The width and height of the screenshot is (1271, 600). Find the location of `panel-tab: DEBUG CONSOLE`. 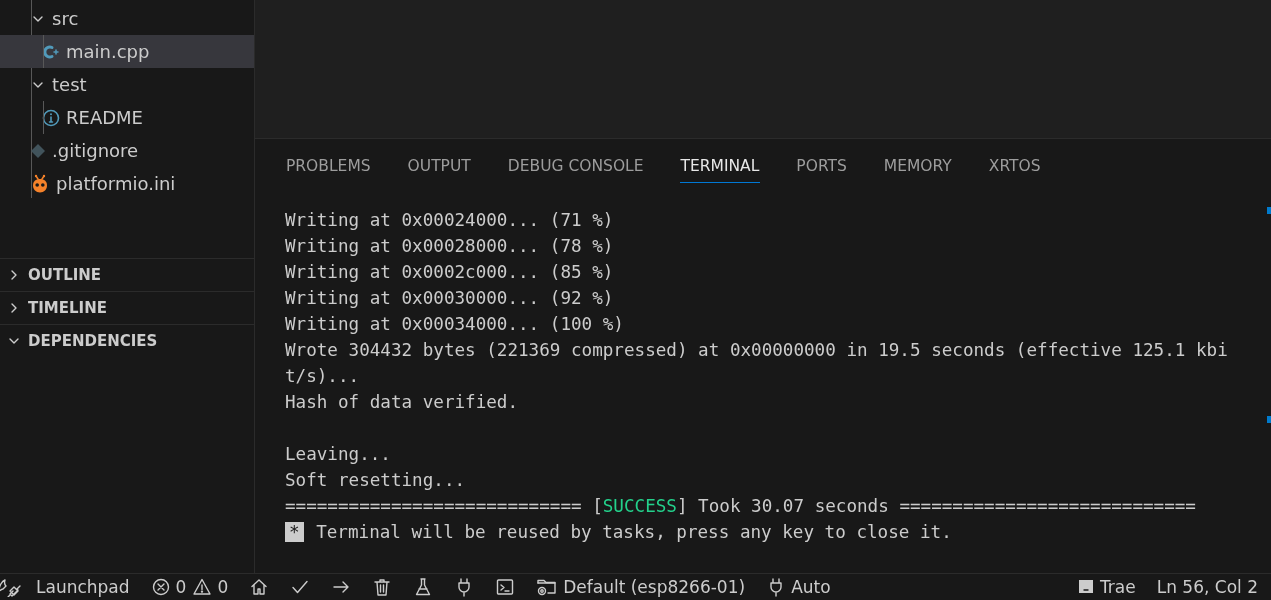

panel-tab: DEBUG CONSOLE is located at coordinates (575, 167).